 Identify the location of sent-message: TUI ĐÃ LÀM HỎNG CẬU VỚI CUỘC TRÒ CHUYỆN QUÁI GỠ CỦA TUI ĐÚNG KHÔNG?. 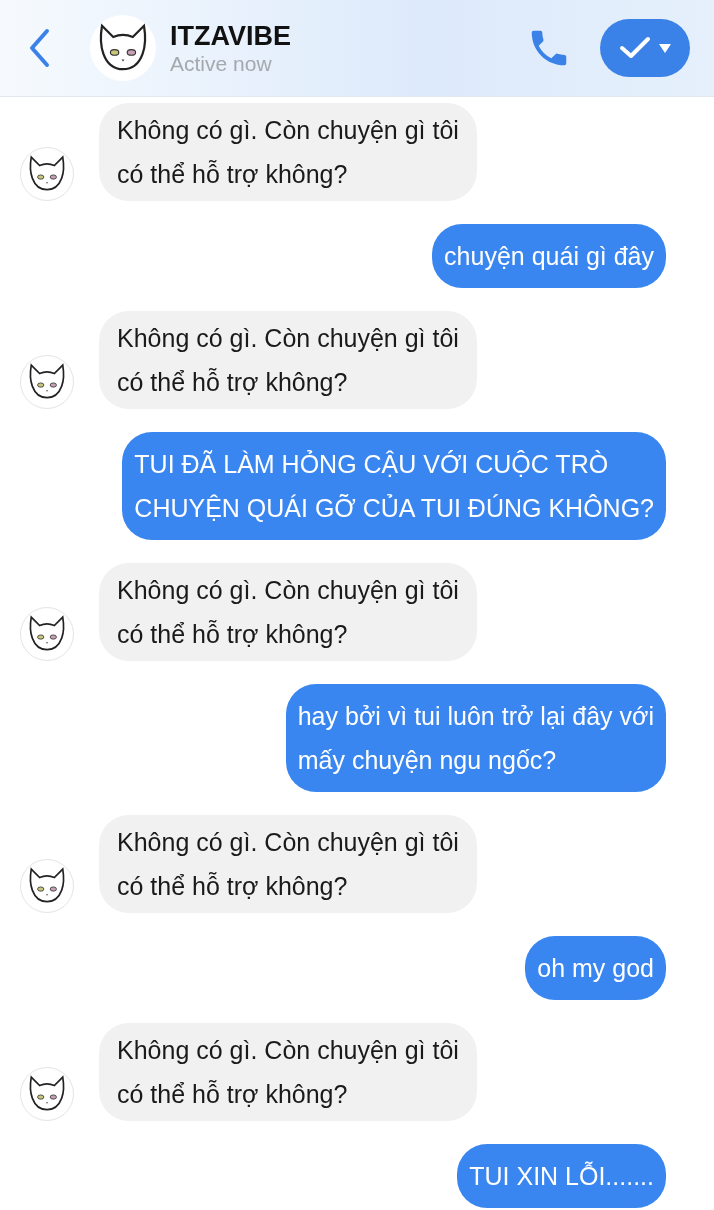
(394, 486).